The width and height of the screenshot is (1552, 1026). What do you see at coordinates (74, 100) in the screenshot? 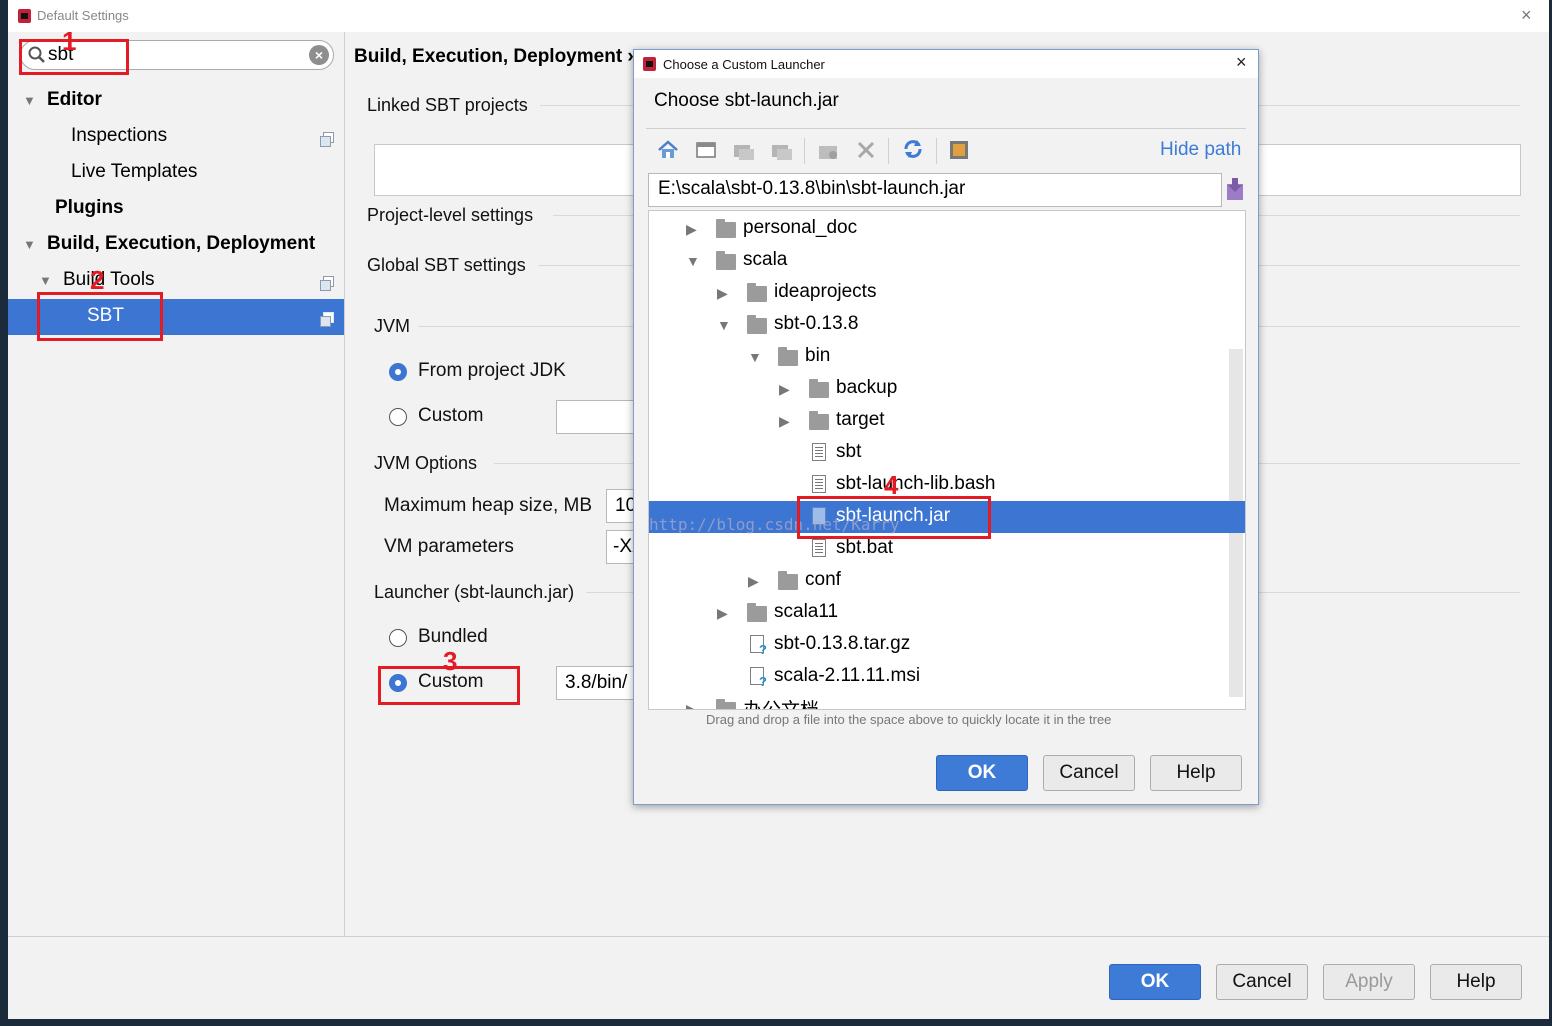
I see `sidebar-item-editor: Editor` at bounding box center [74, 100].